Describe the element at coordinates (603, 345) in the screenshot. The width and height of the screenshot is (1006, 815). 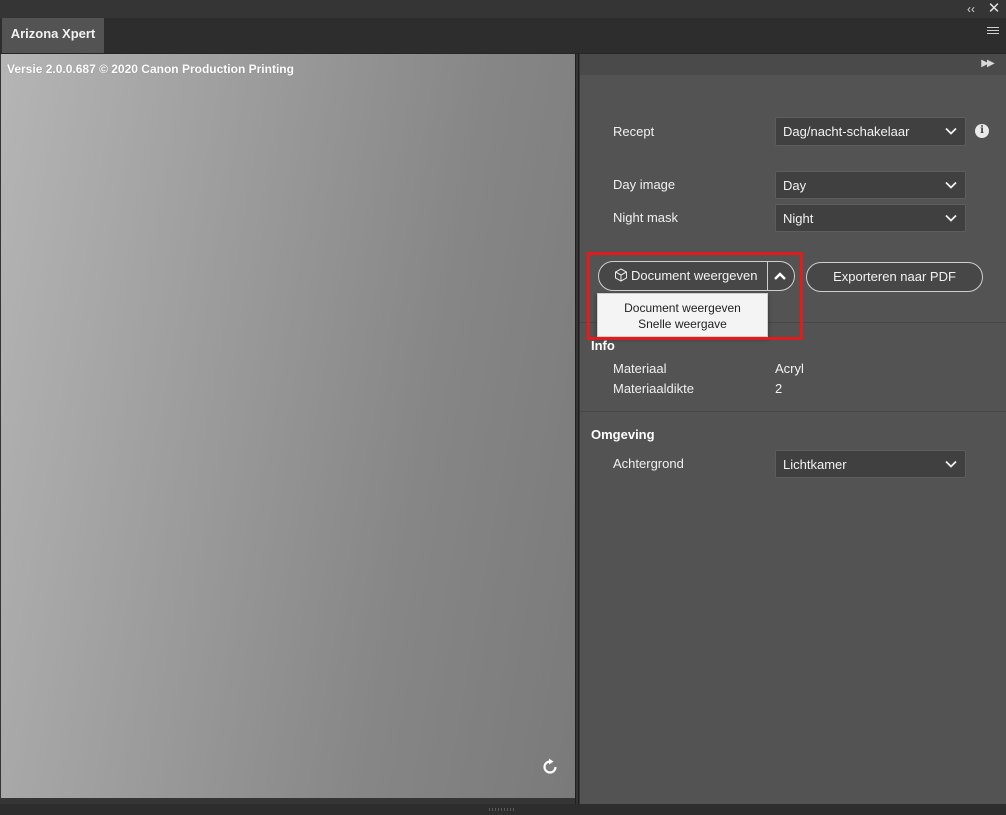
I see `info-heading: Info` at that location.